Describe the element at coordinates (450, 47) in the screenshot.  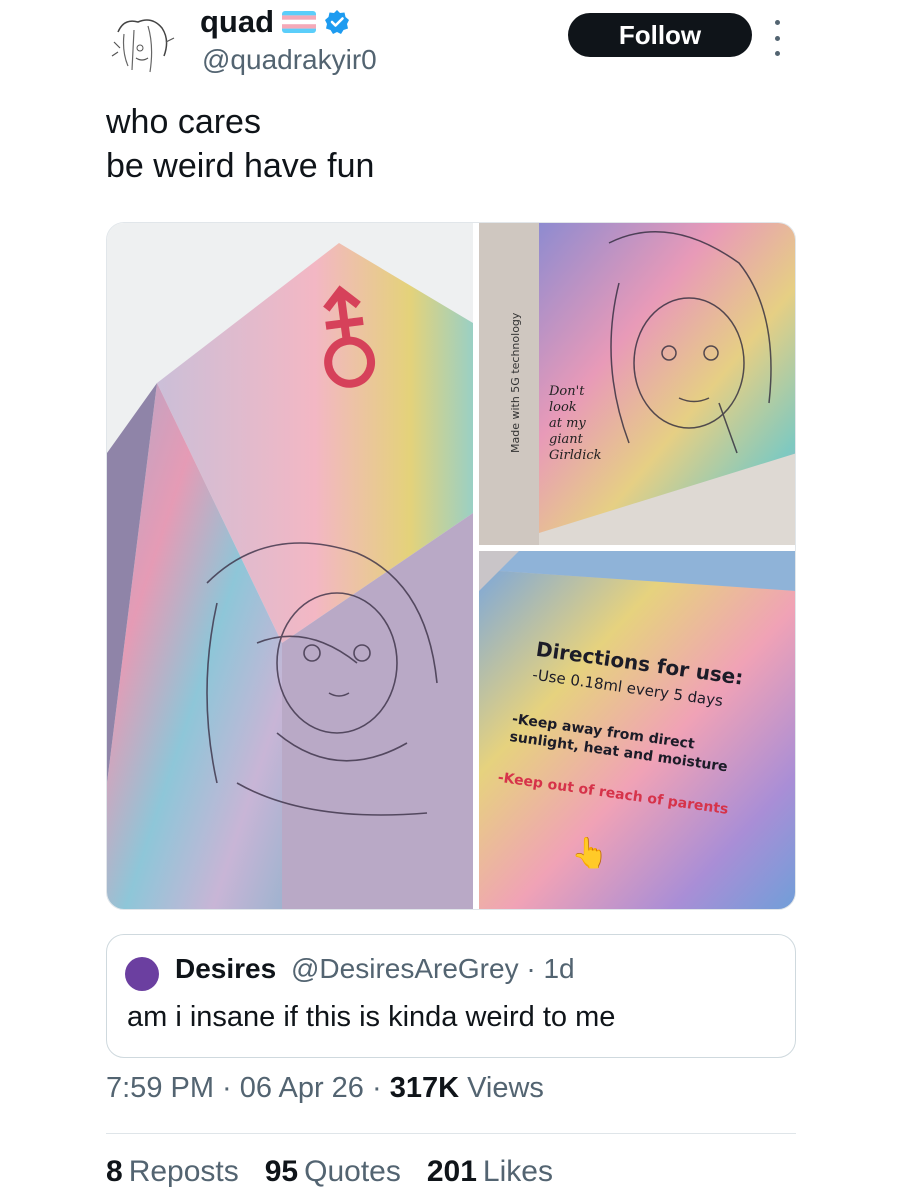
I see `tweet-header: quad @quadrakyir0 Follow` at that location.